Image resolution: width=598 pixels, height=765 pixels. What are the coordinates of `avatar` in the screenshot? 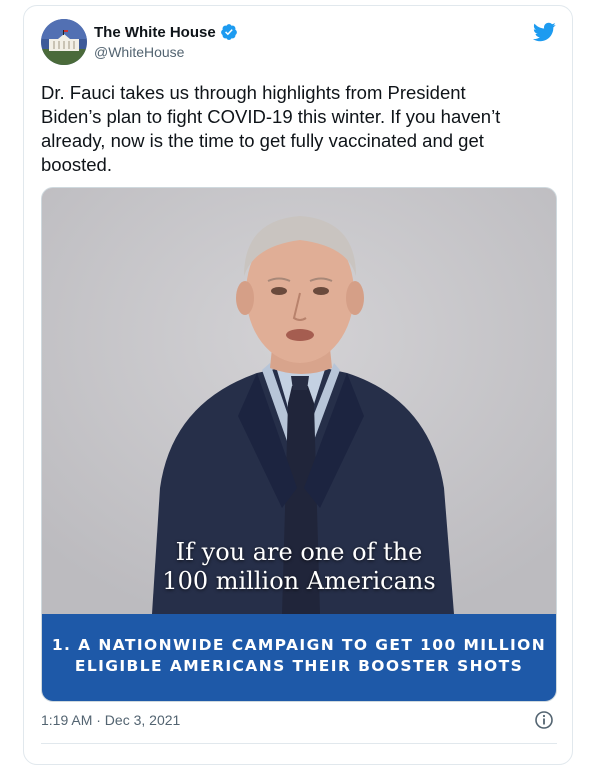 It's located at (64, 42).